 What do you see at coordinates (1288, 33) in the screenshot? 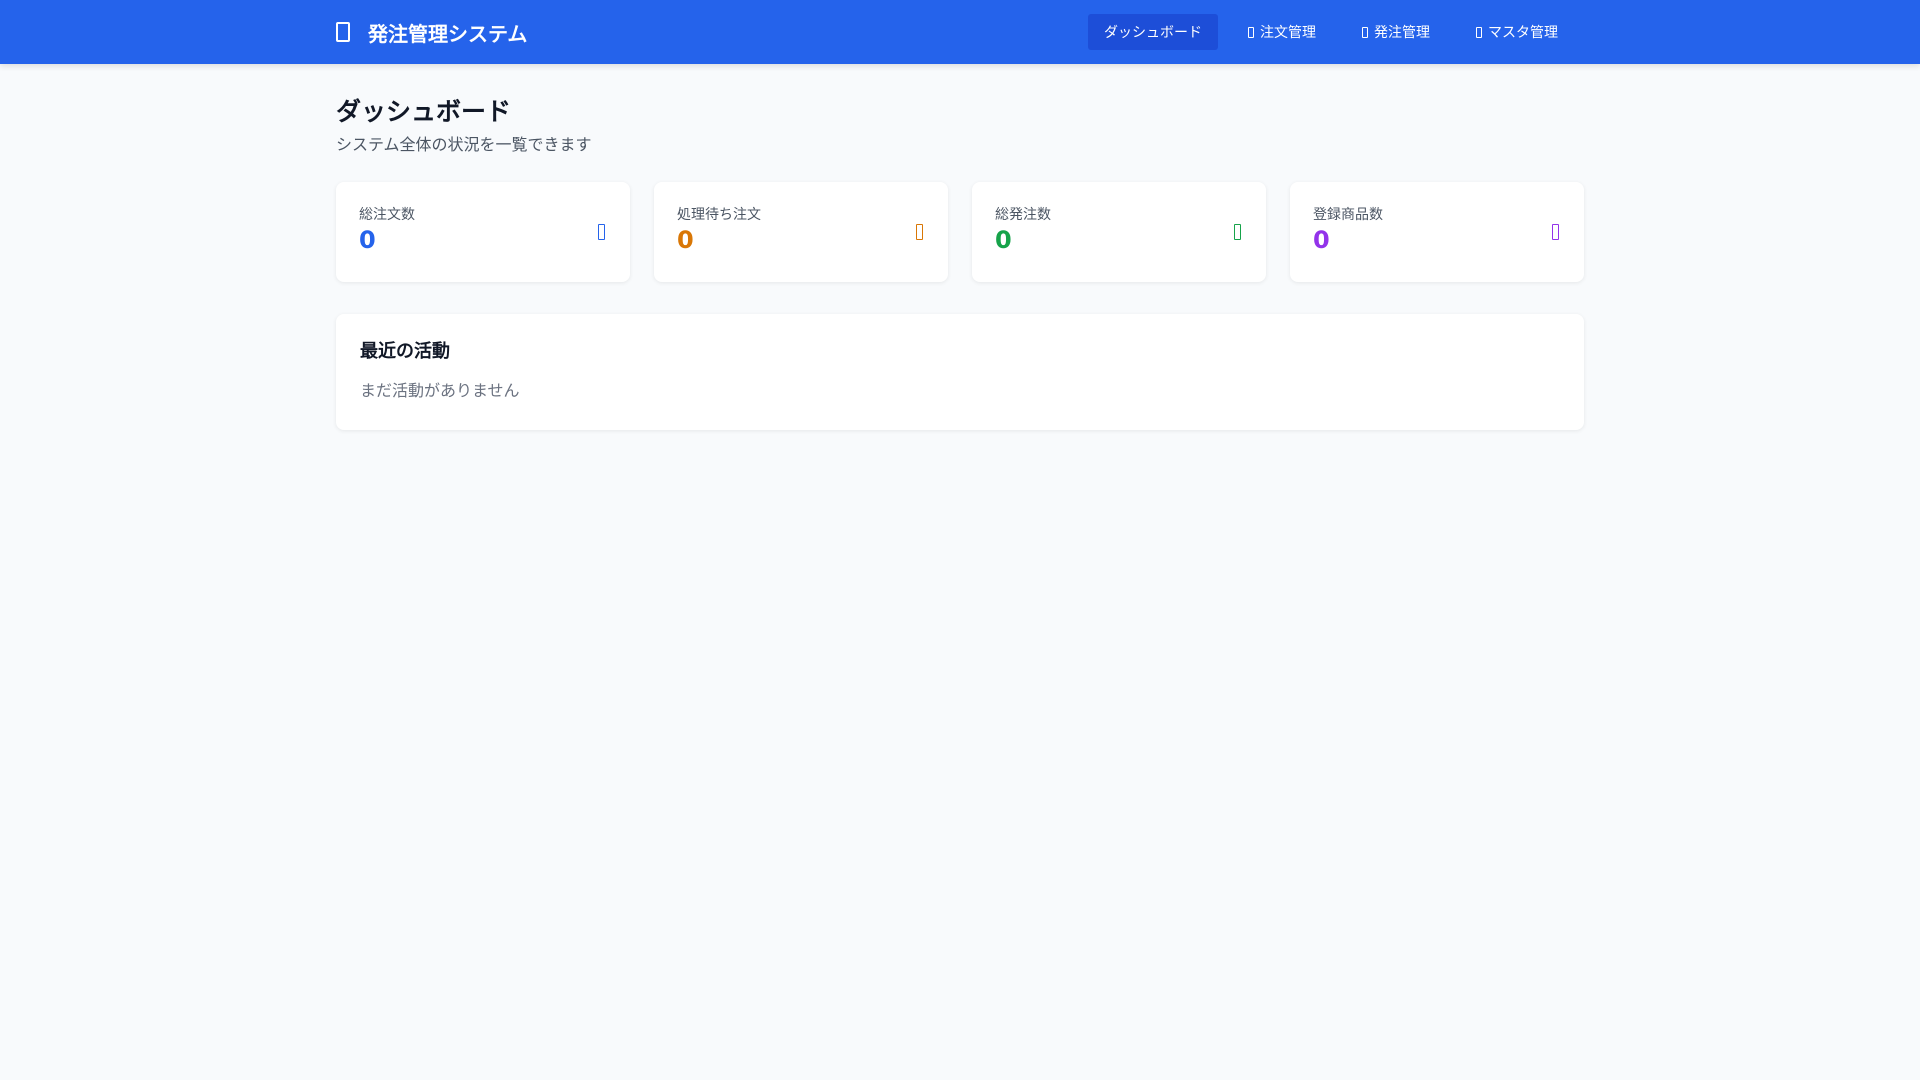
I see `nav-item-label: 注文管理` at bounding box center [1288, 33].